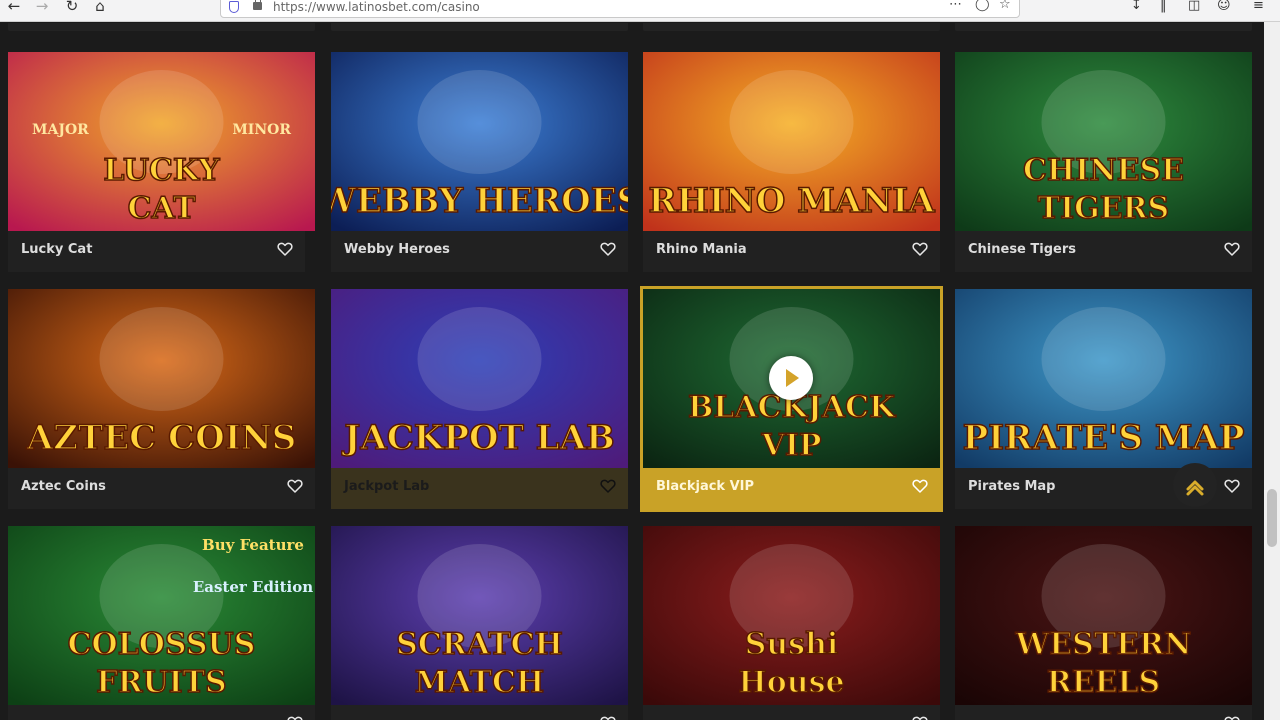 This screenshot has width=1280, height=720. I want to click on bookmark-star-icon: ☆, so click(1005, 6).